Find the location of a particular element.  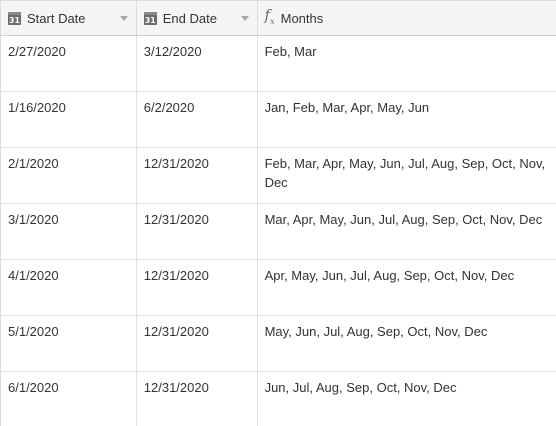

cell-end-date: 6/2/2020 is located at coordinates (197, 119).